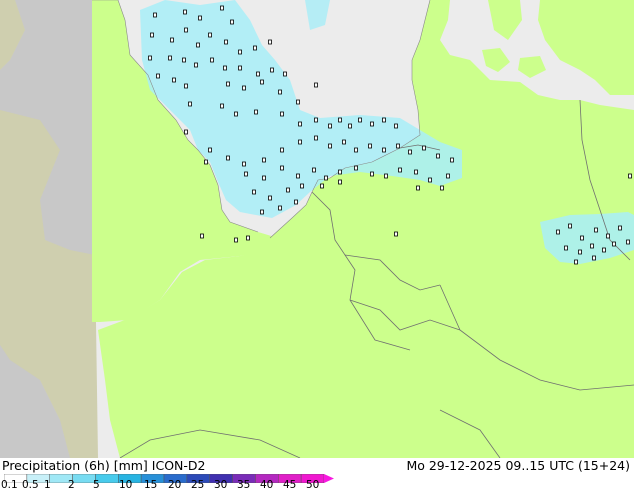 The image size is (634, 491). I want to click on colorbar-tick-label: 2, so click(71, 485).